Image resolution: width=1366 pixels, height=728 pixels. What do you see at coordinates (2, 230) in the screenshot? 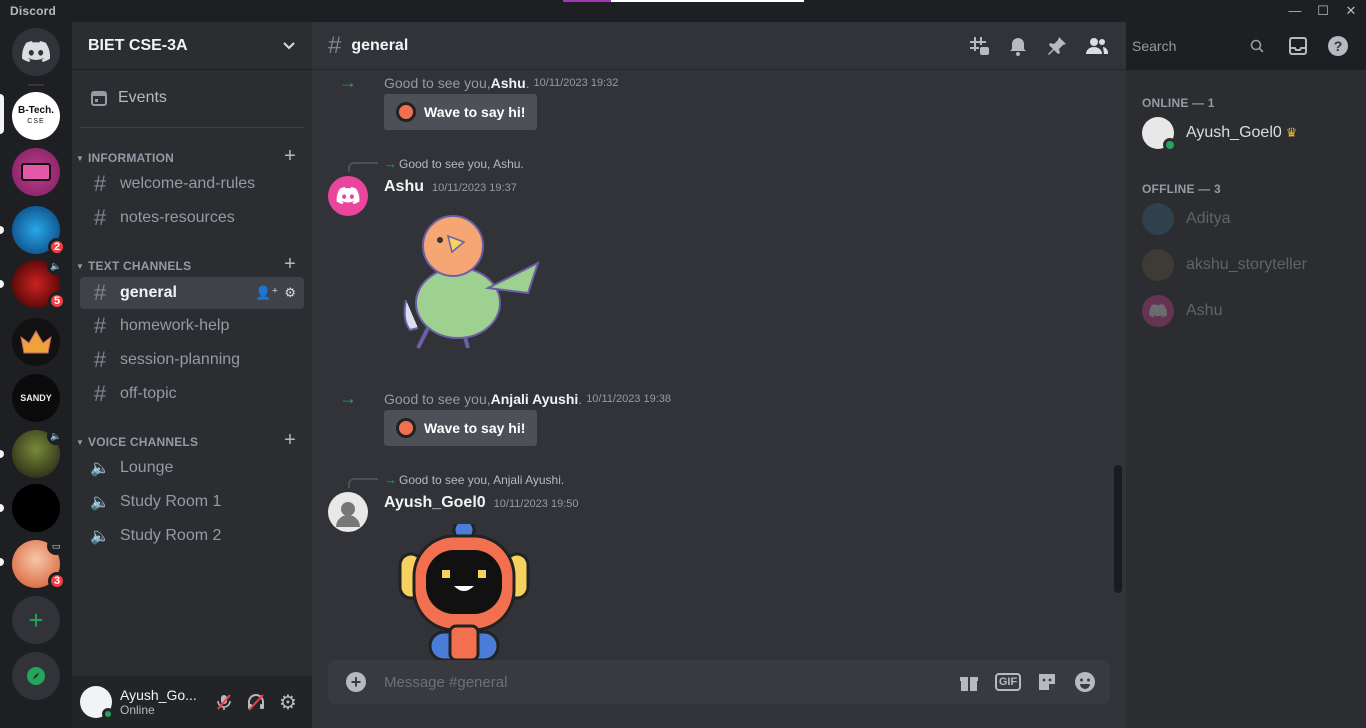
I see `unread-pill` at bounding box center [2, 230].